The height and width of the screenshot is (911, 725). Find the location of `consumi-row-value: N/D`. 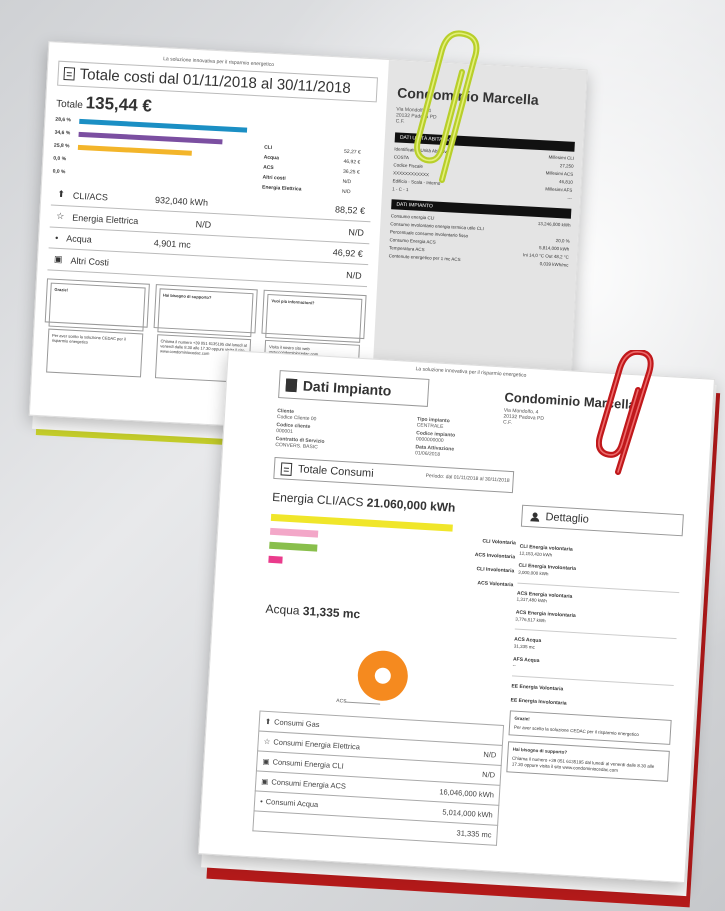

consumi-row-value: N/D is located at coordinates (490, 754).